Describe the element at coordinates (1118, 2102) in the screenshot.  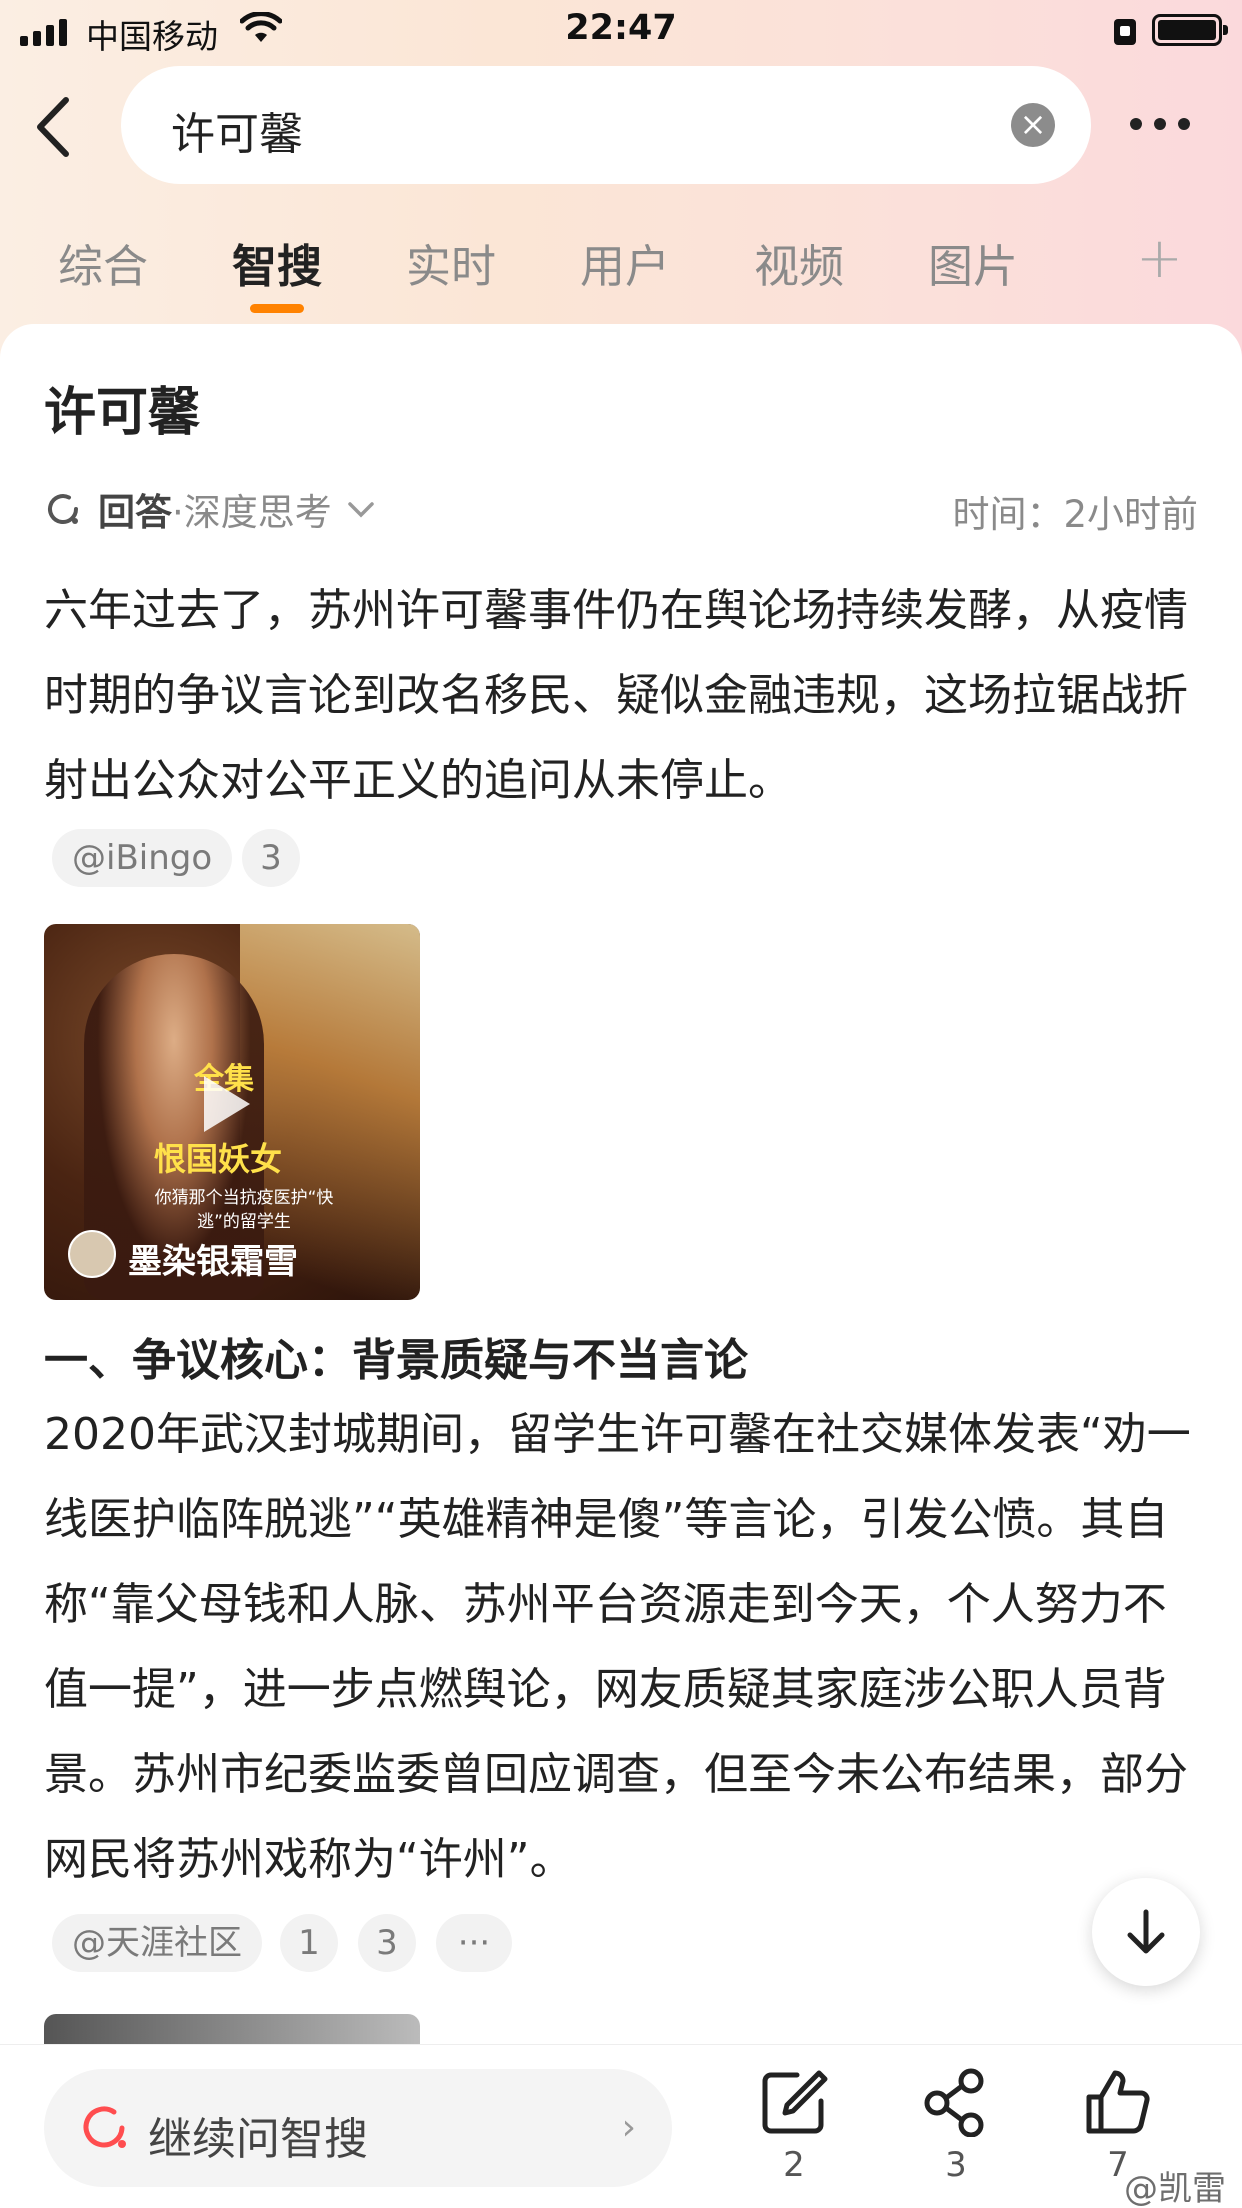
I see `thumbs-up-icon` at that location.